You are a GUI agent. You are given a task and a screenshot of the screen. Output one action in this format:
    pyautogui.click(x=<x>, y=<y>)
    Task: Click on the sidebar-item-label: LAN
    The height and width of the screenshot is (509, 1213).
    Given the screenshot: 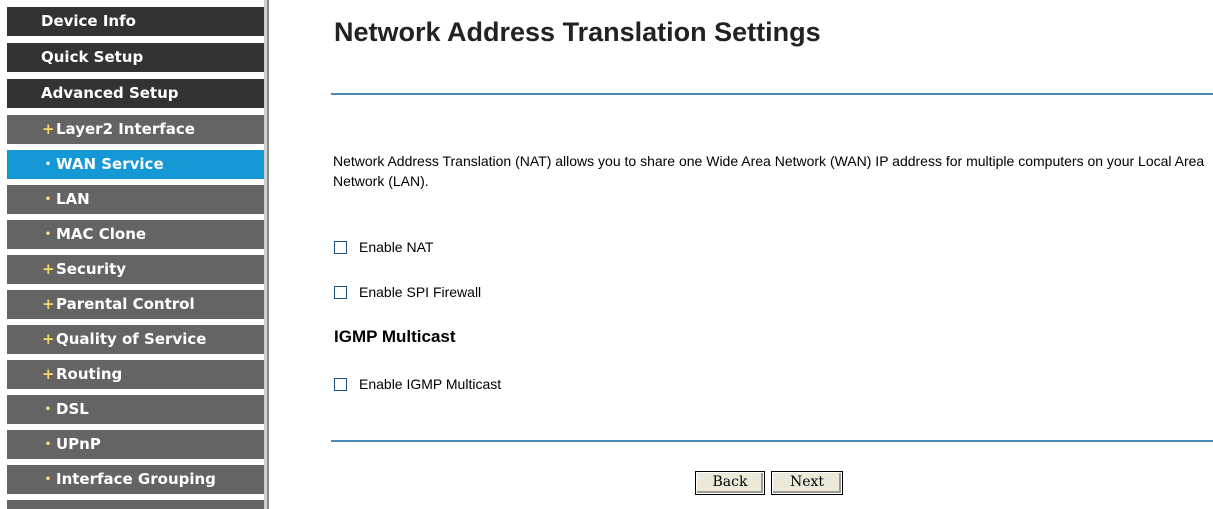 What is the action you would take?
    pyautogui.click(x=73, y=199)
    